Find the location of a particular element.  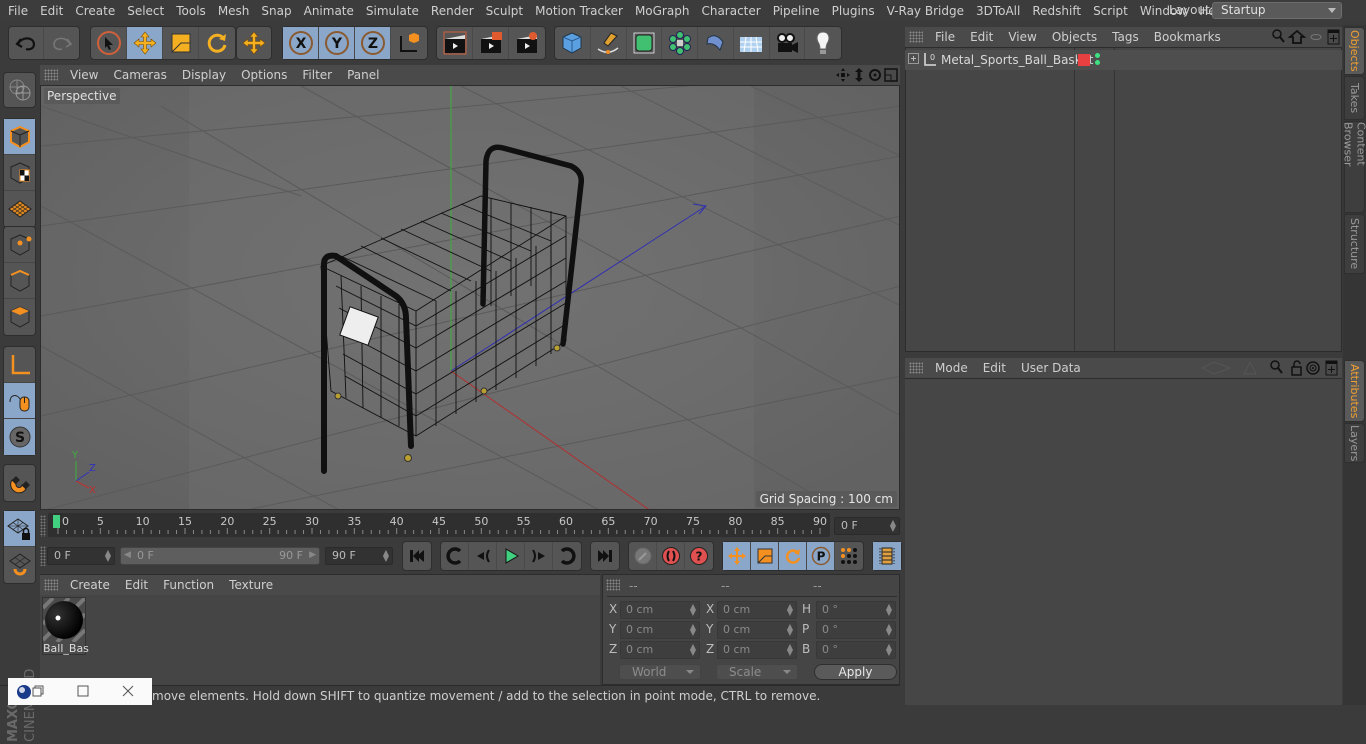

tab-structure: Structure is located at coordinates (1354, 244).